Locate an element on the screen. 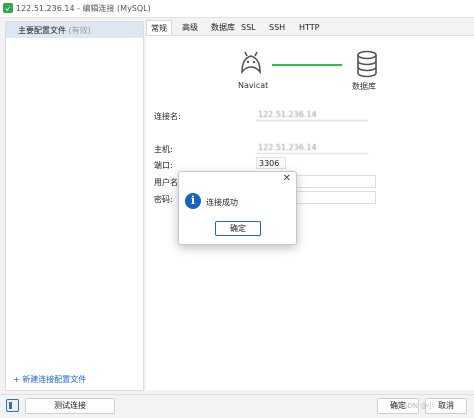 This screenshot has height=418, width=474. database-label: 数据库 is located at coordinates (364, 86).